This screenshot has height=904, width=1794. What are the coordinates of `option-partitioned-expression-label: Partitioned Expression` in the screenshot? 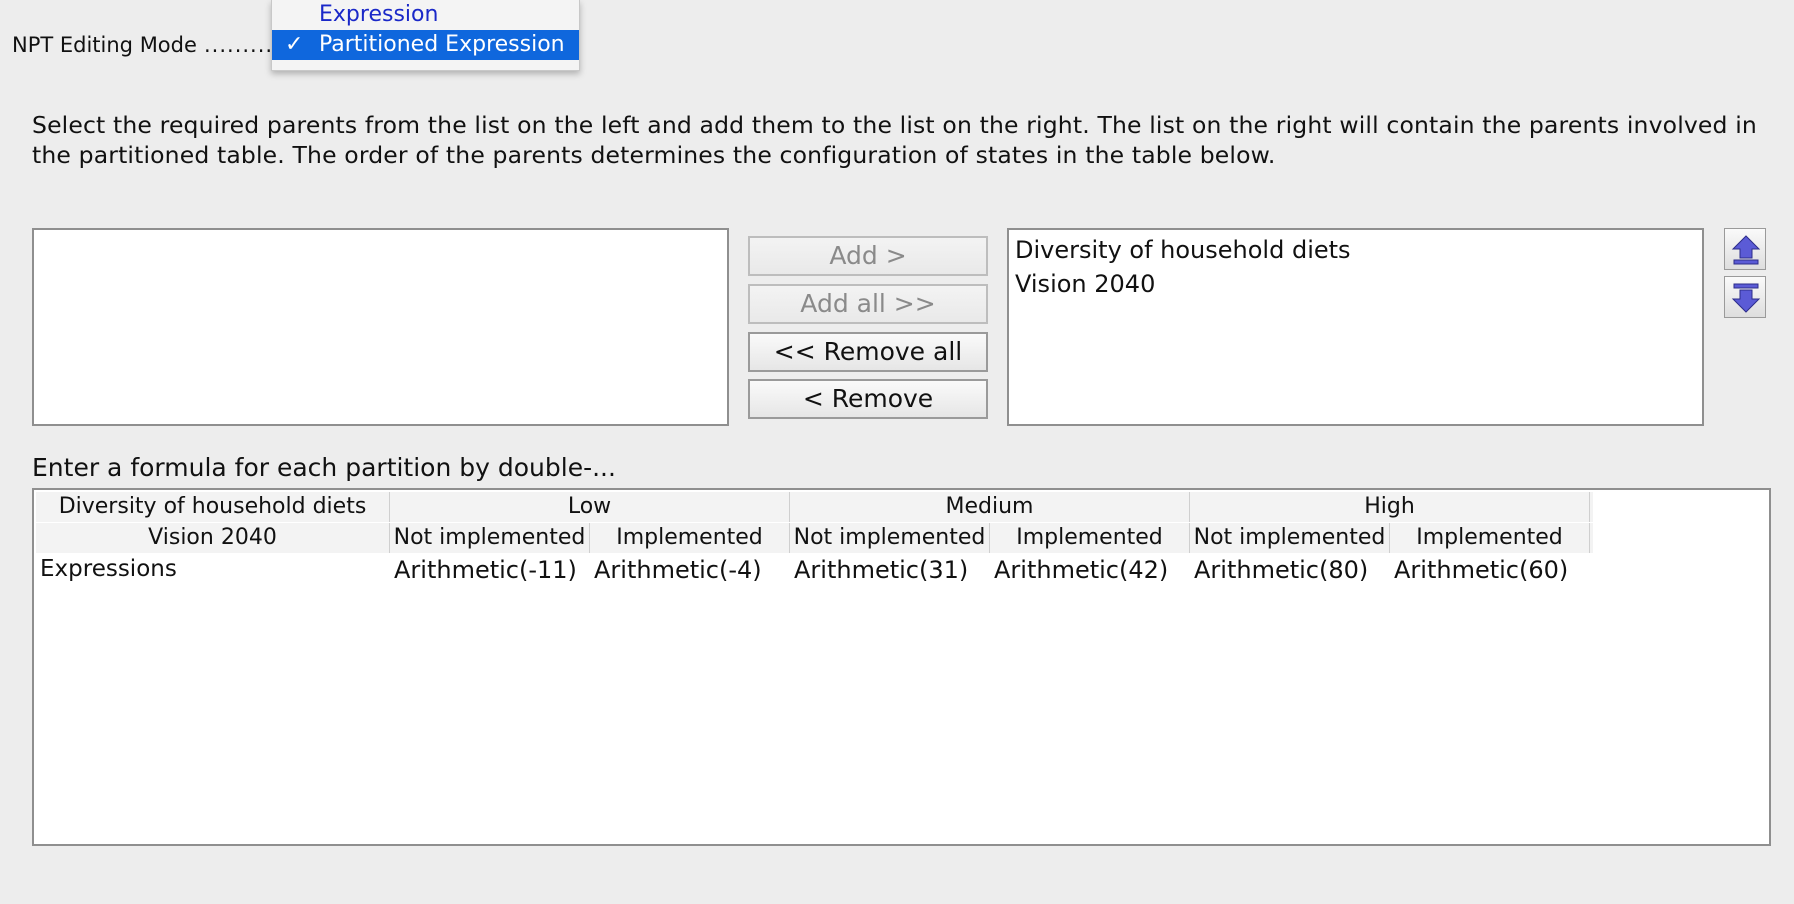 It's located at (442, 44).